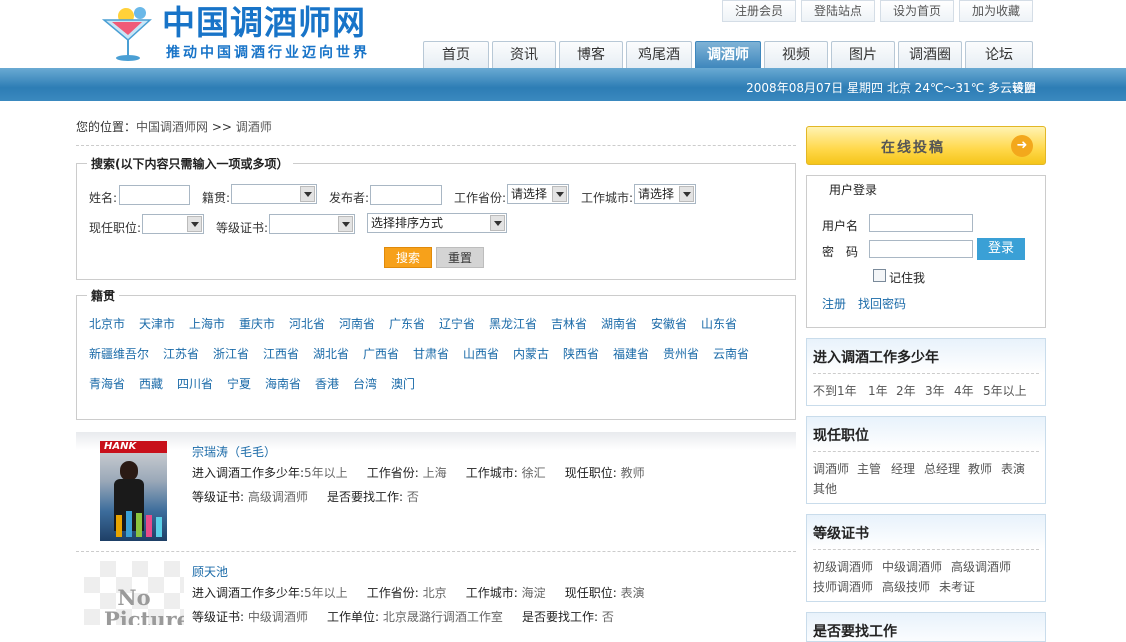  I want to click on native-place-link: 湖南省, so click(619, 323).